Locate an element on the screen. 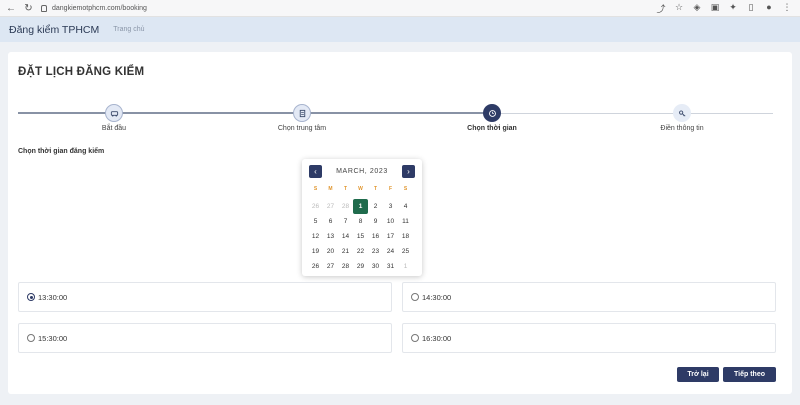 The height and width of the screenshot is (405, 800). calendar-day: 12 is located at coordinates (315, 236).